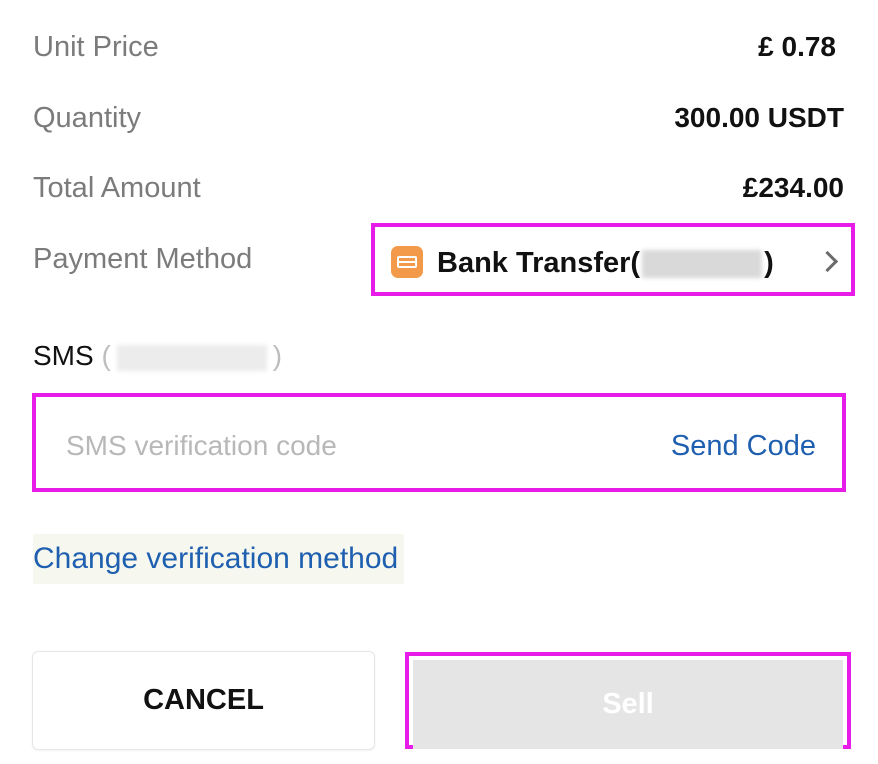 The width and height of the screenshot is (878, 764). What do you see at coordinates (191, 357) in the screenshot?
I see `masked-phone-number` at bounding box center [191, 357].